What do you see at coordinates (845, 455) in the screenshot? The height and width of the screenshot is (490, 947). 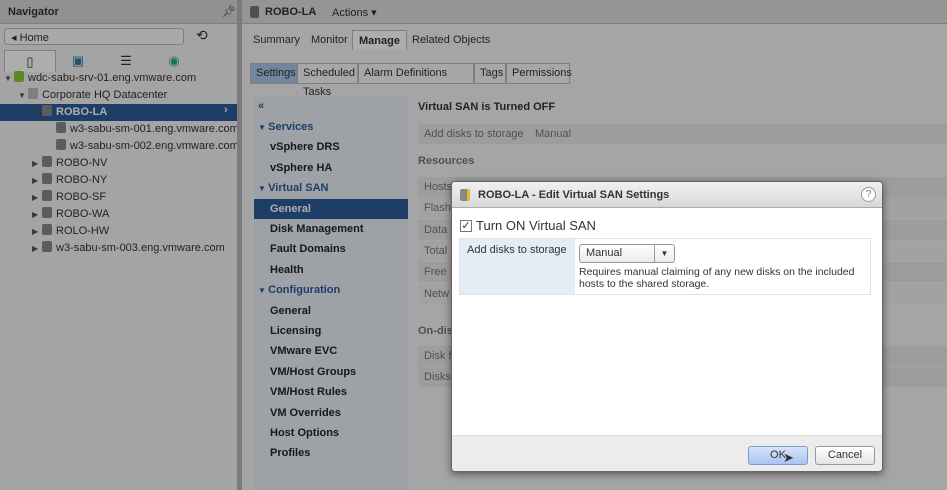 I see `cancel-button: Cancel` at bounding box center [845, 455].